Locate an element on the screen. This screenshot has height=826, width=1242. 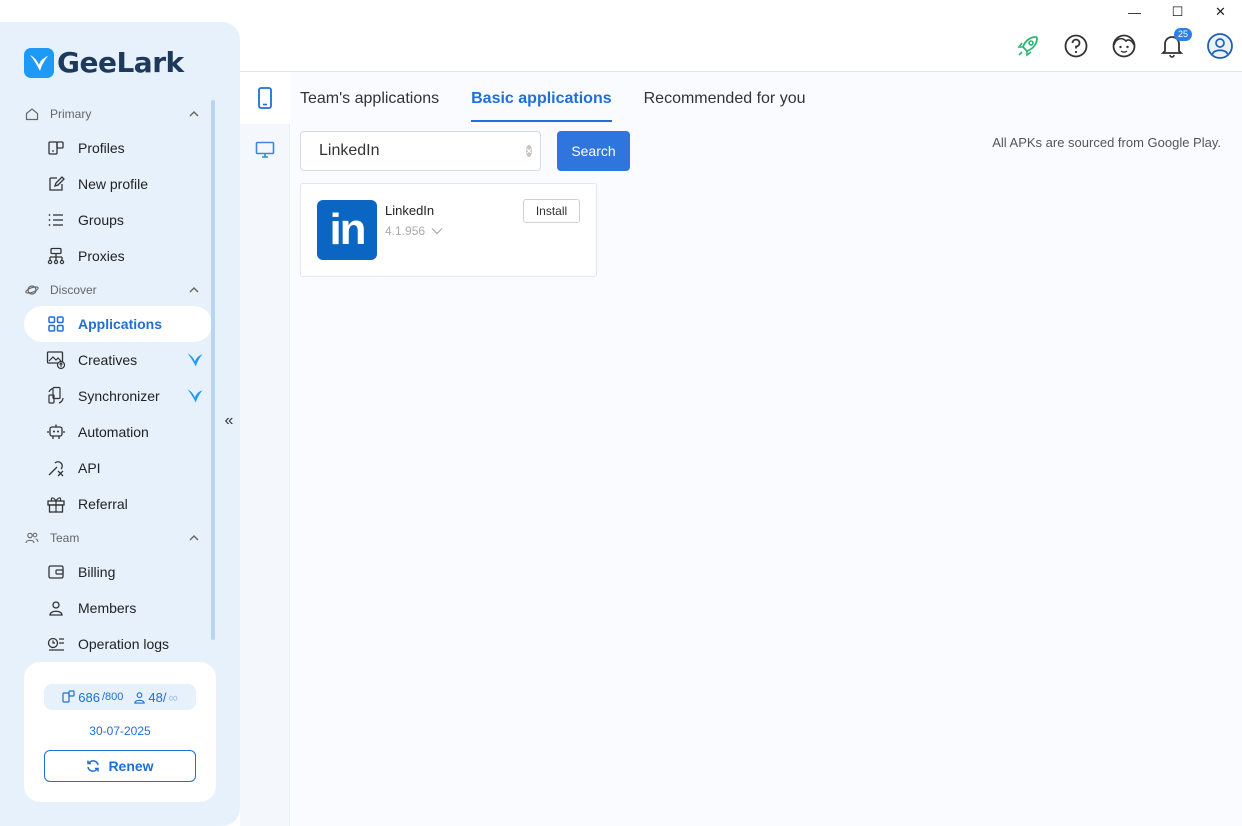
search-button: Search is located at coordinates (593, 151).